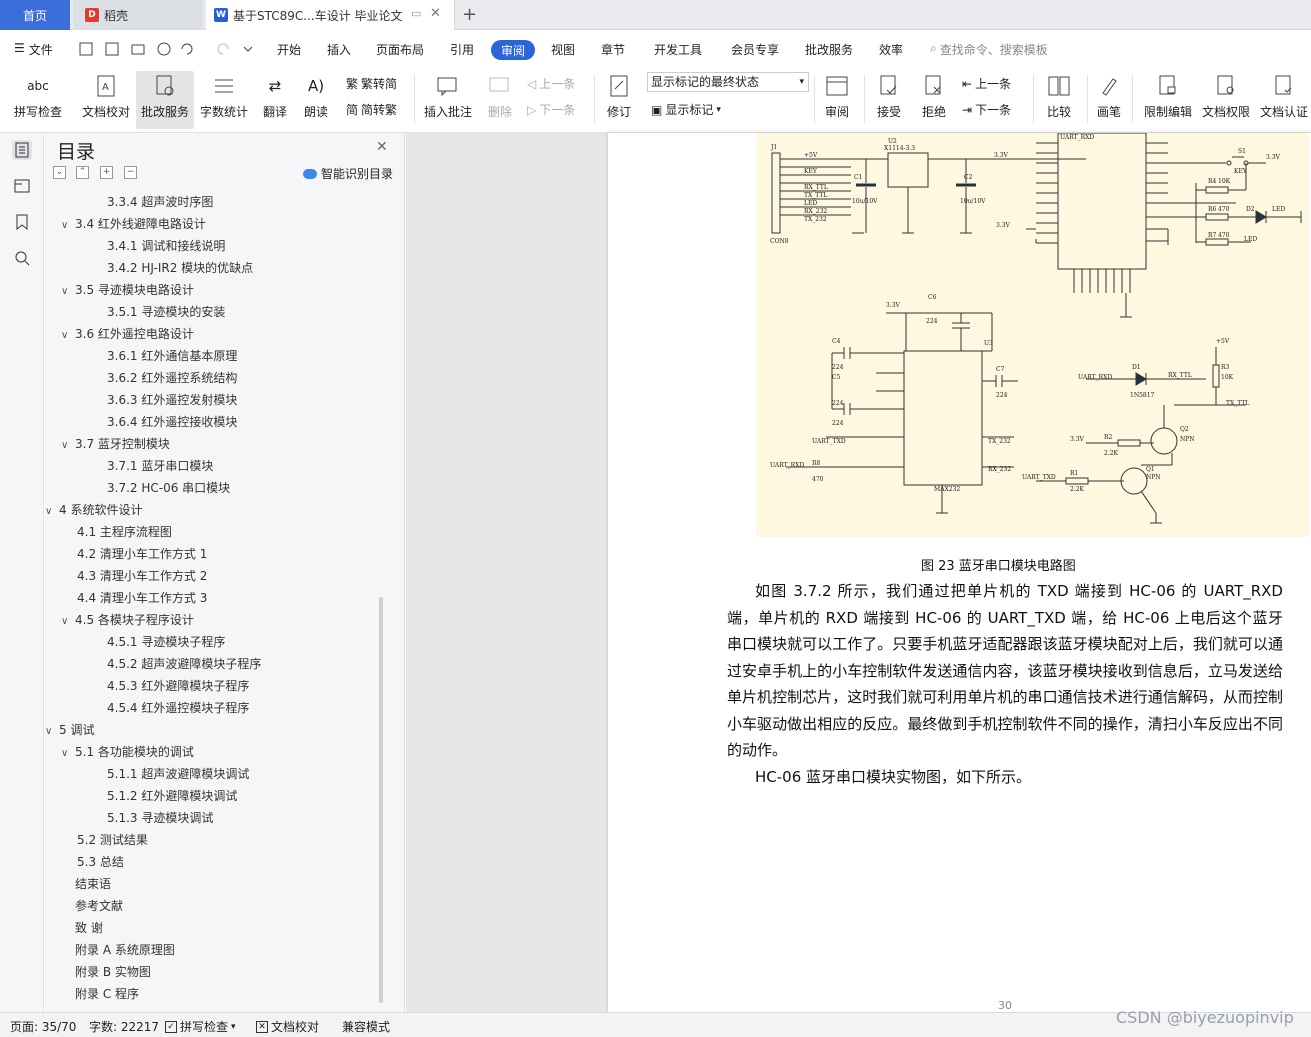 This screenshot has width=1311, height=1037. I want to click on toc-item: 5.3 总结, so click(100, 862).